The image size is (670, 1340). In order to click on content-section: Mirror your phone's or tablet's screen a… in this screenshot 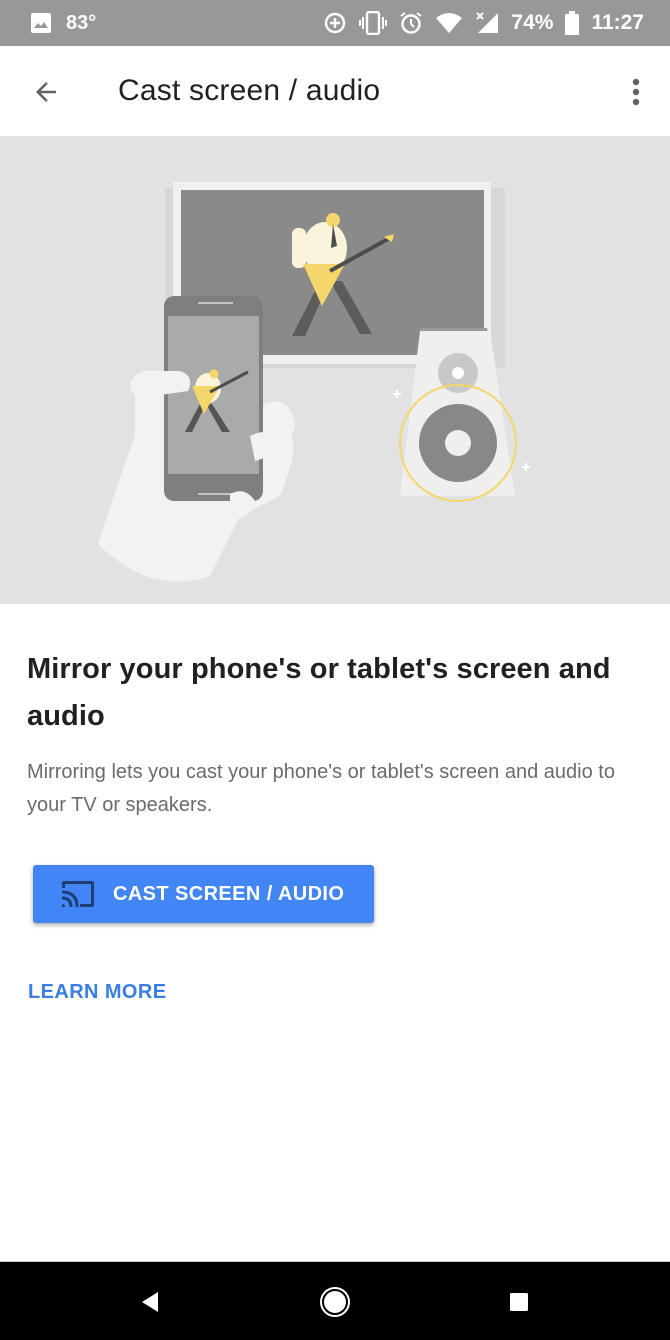, I will do `click(337, 734)`.